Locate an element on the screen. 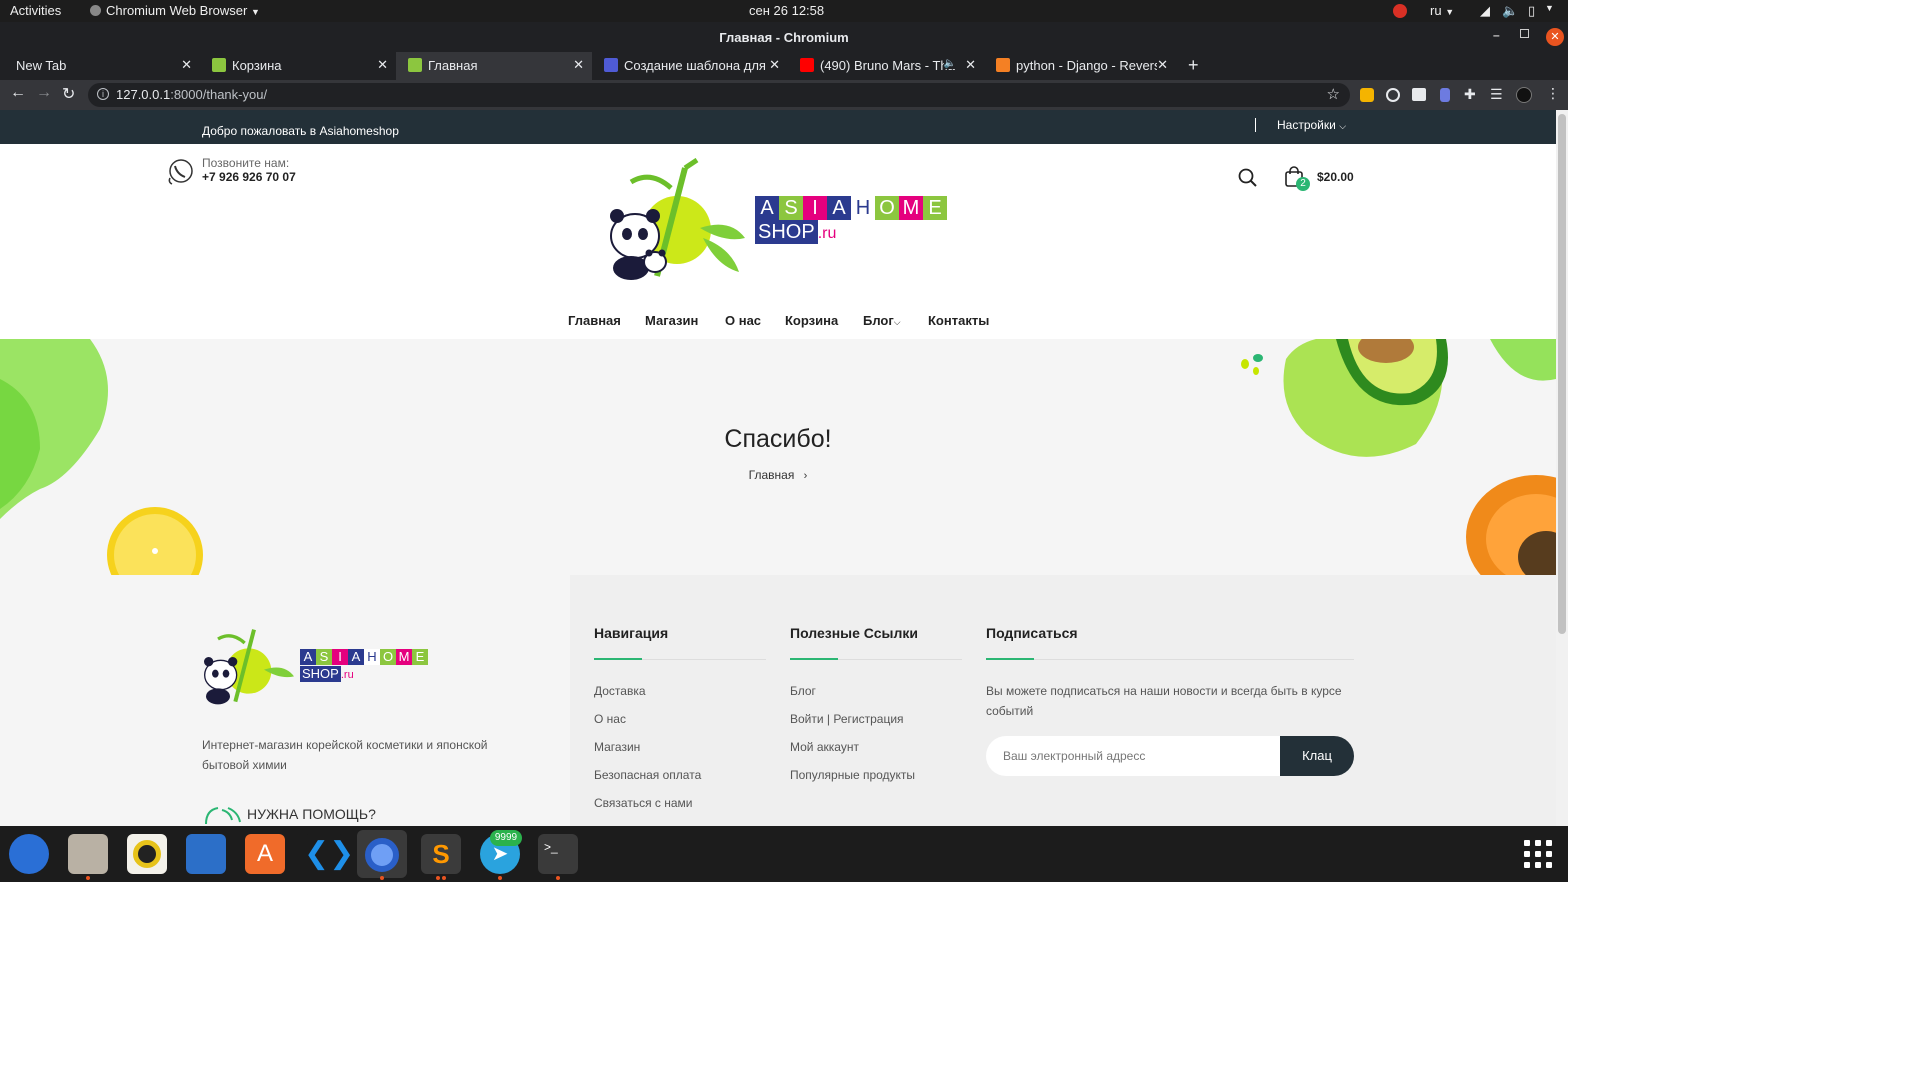  call-label: Позвоните нам: is located at coordinates (246, 163).